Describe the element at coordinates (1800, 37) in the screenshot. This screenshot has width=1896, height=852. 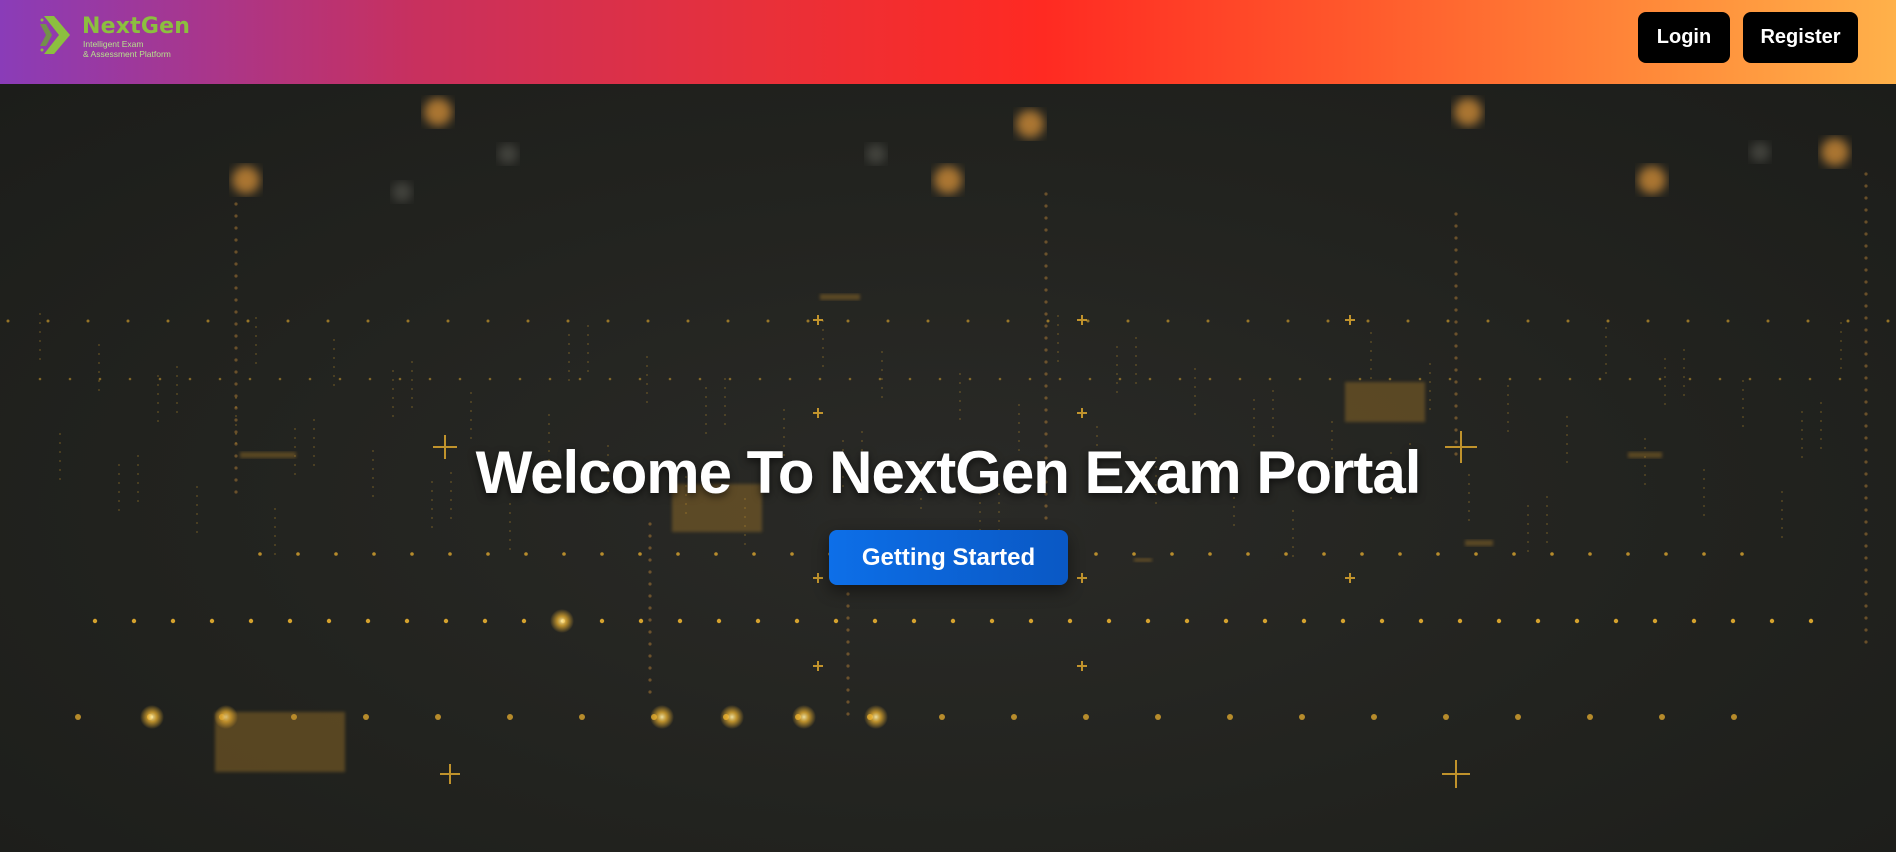
I see `register-button: Register` at that location.